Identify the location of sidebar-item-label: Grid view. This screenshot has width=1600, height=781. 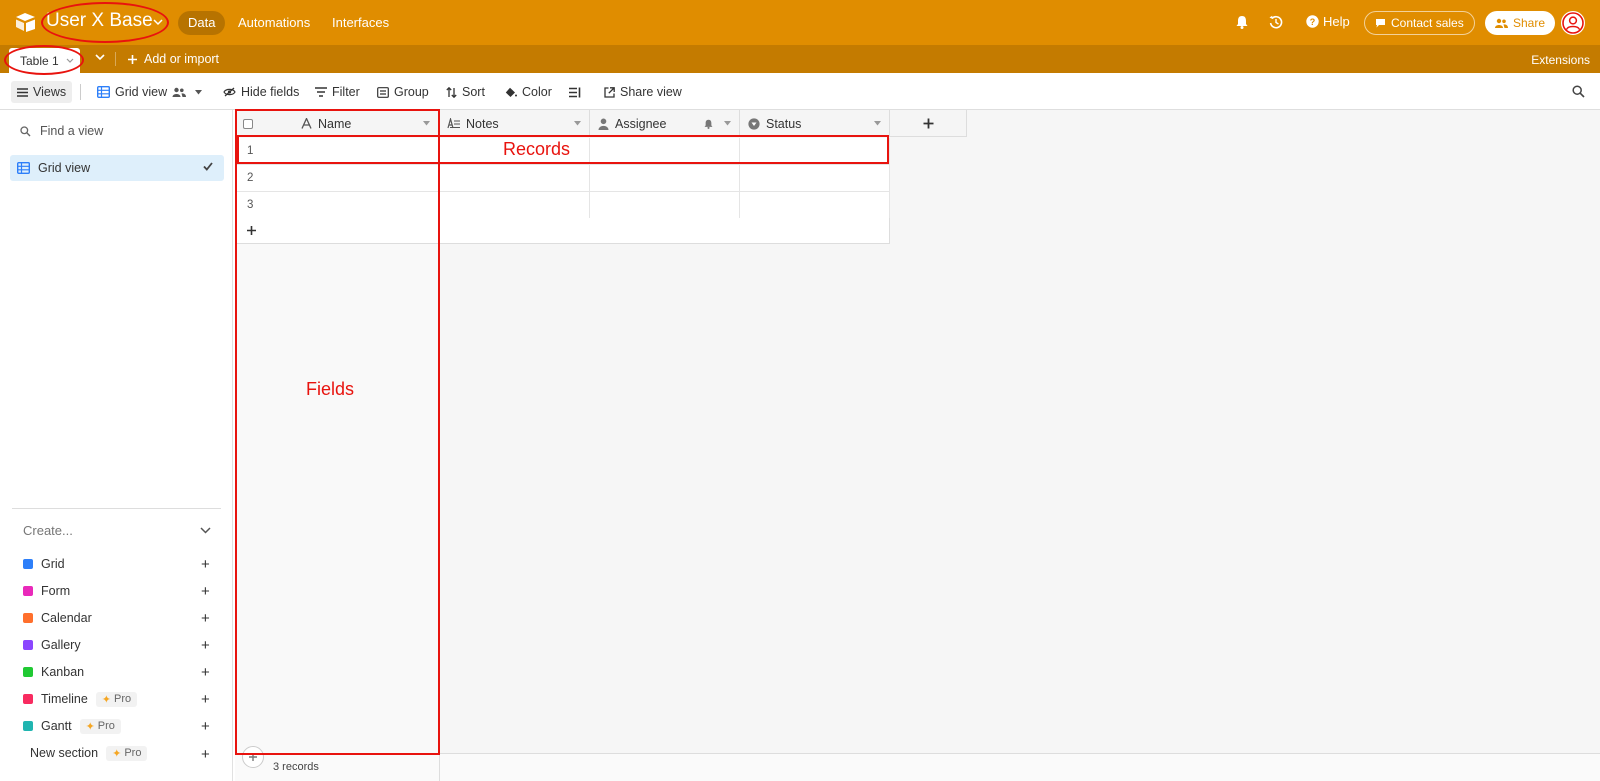
(64, 168).